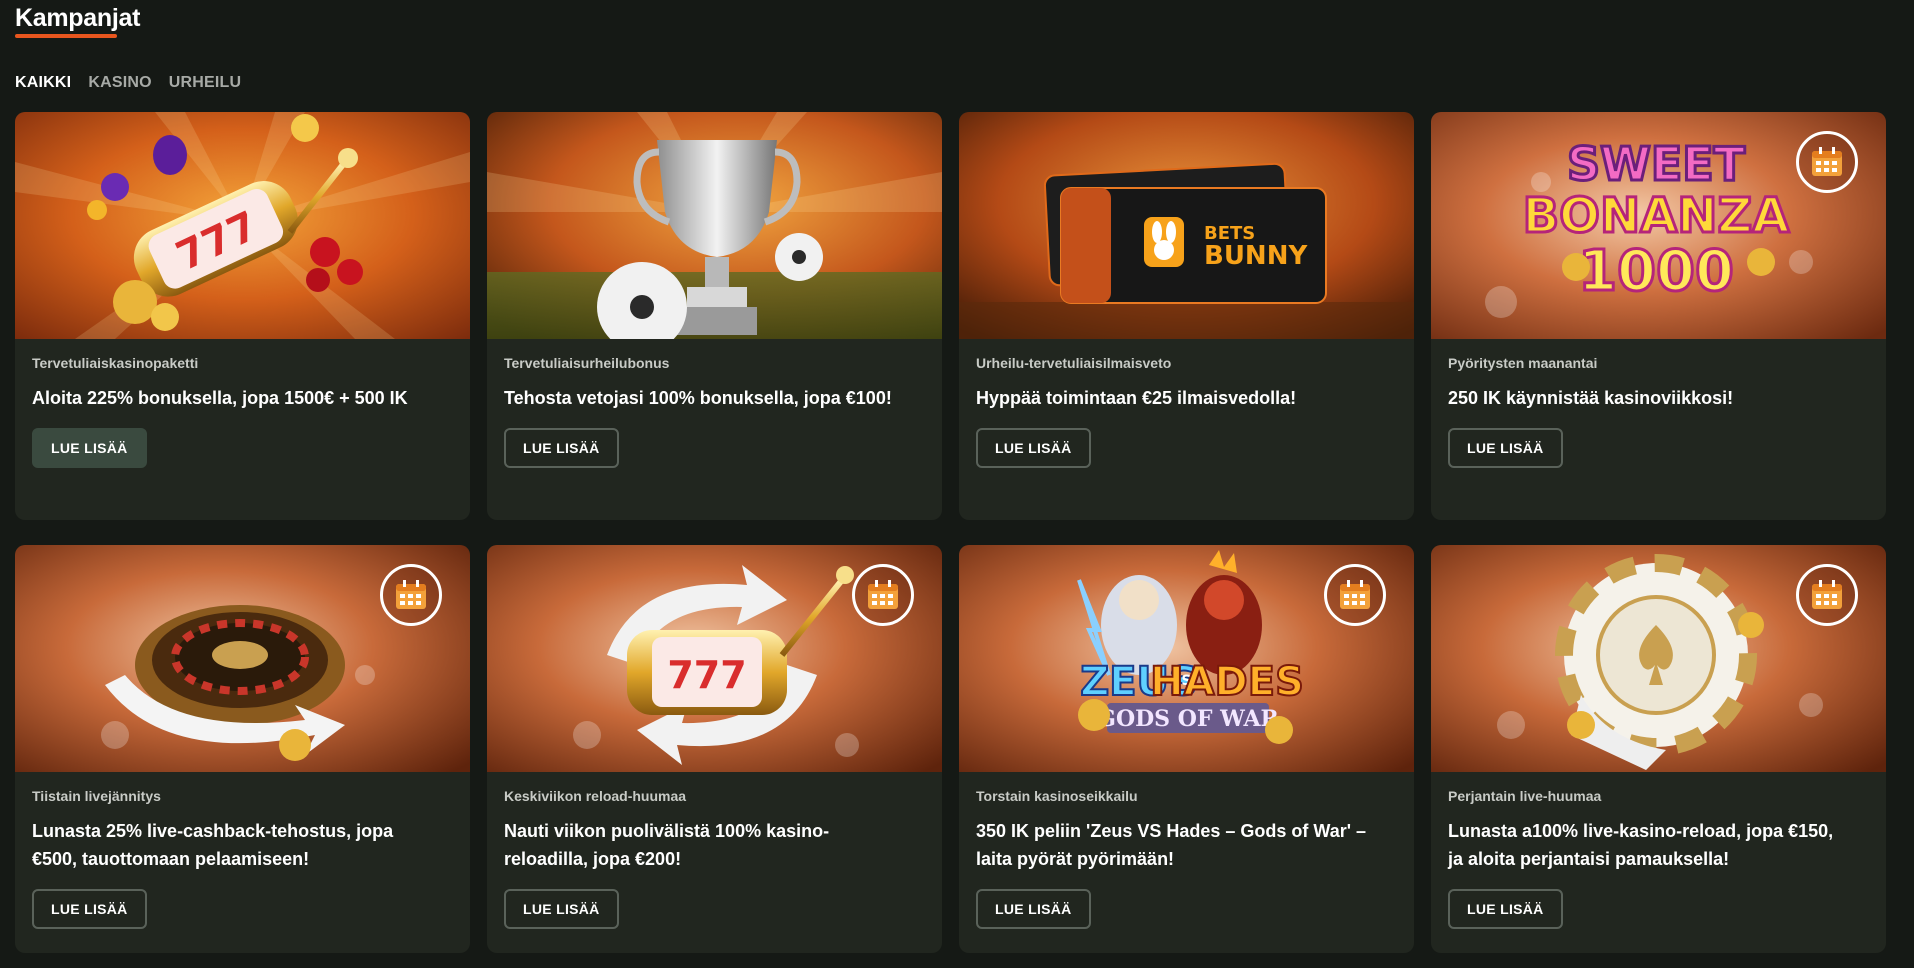 The width and height of the screenshot is (1914, 968). I want to click on svg-text: 1000, so click(1656, 271).